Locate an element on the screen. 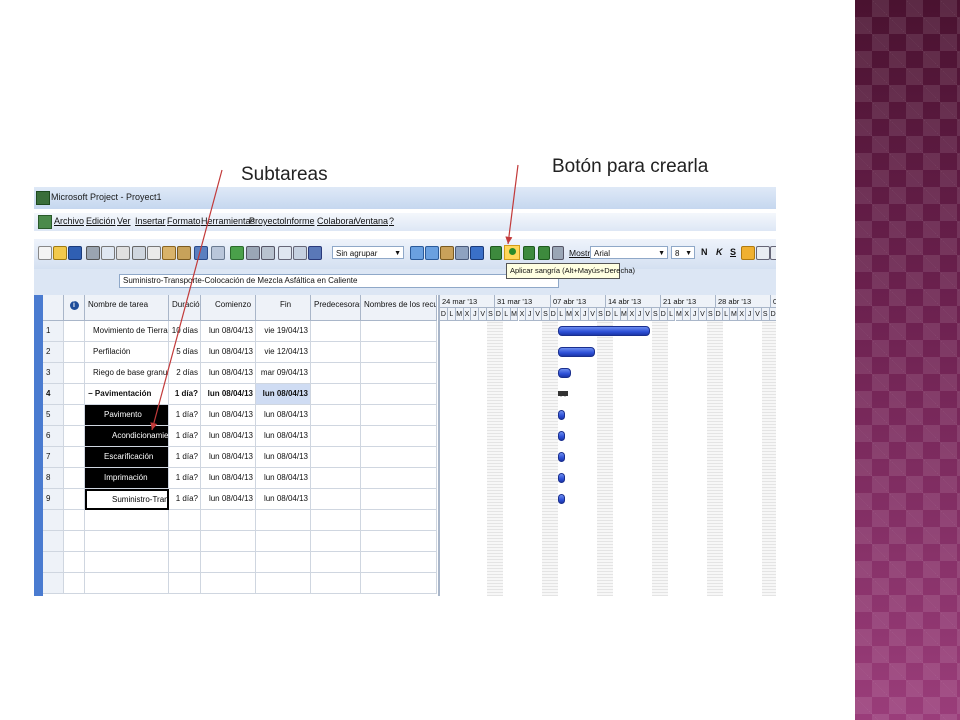 The image size is (960, 720). copy-picture-icon is located at coordinates (462, 253).